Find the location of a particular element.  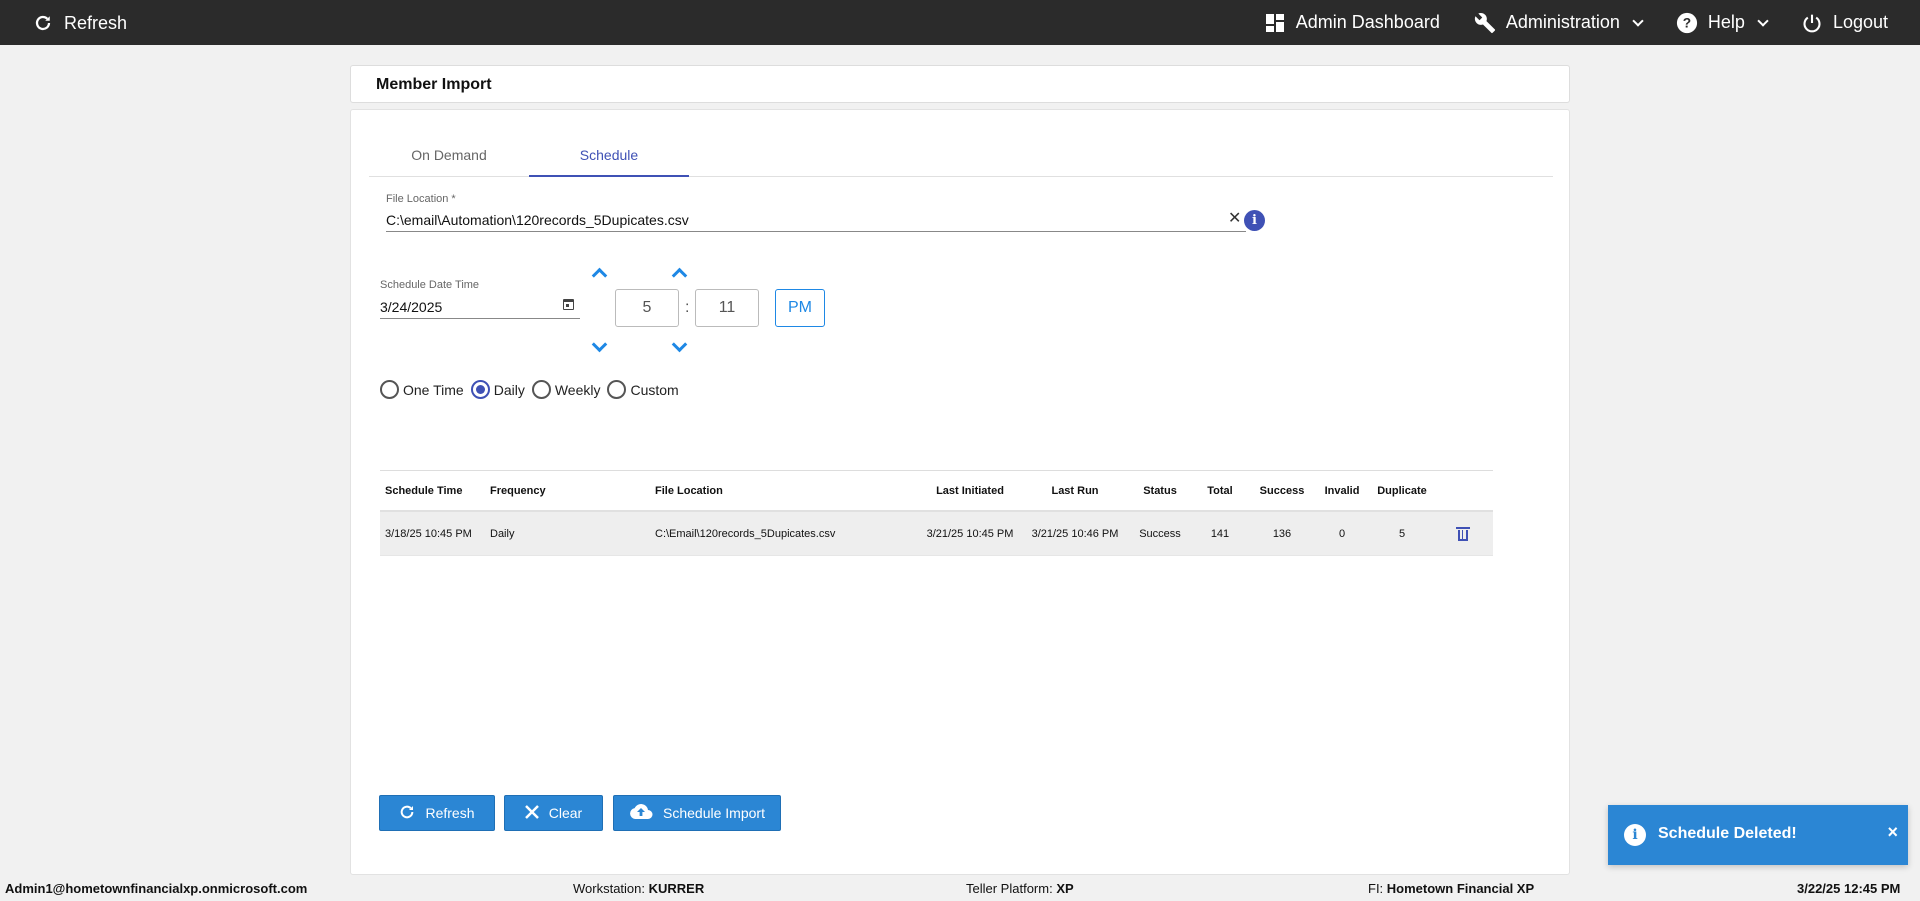

radio-daily: Daily is located at coordinates (497, 389).